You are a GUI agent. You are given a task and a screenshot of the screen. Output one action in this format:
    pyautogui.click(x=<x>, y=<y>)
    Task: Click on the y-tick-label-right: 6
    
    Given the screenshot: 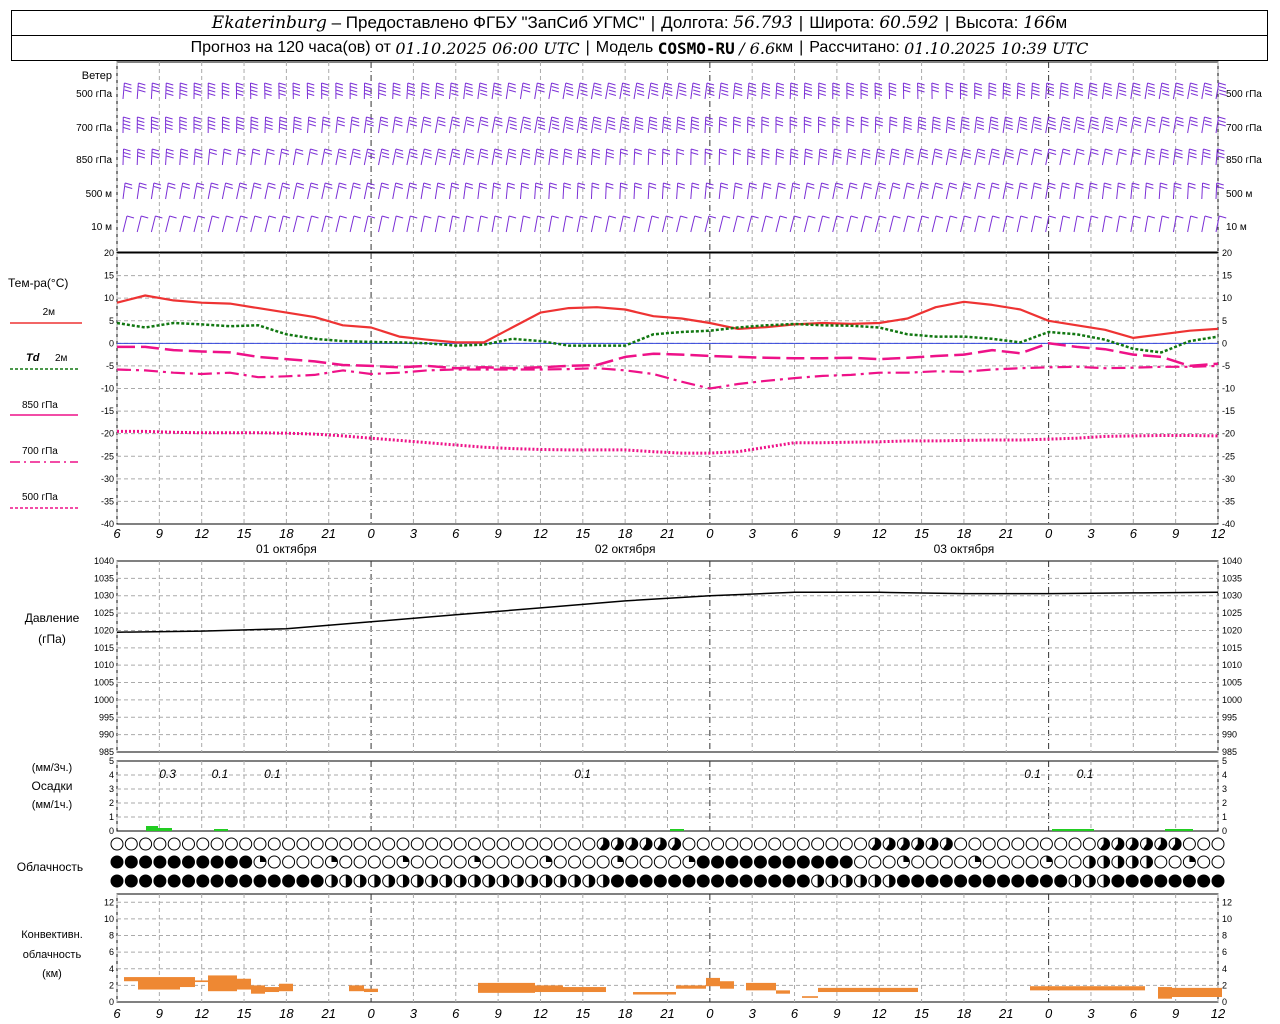 What is the action you would take?
    pyautogui.click(x=1224, y=952)
    